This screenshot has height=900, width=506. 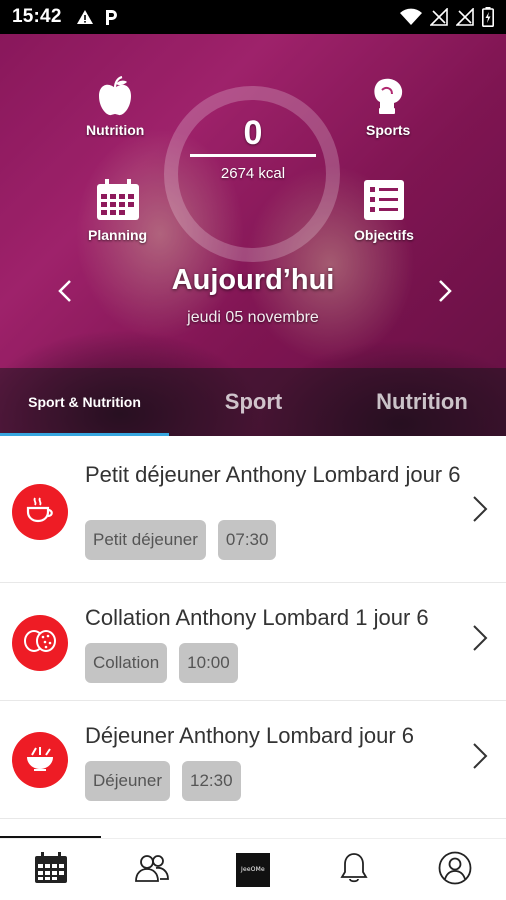 I want to click on meal-chips: Collation 10:00, so click(x=161, y=663).